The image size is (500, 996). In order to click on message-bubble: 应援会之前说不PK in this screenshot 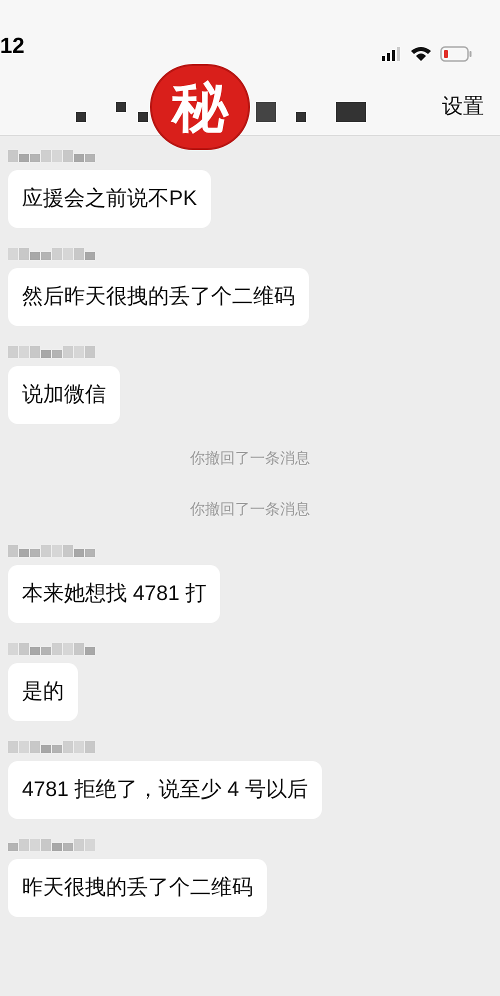, I will do `click(110, 199)`.